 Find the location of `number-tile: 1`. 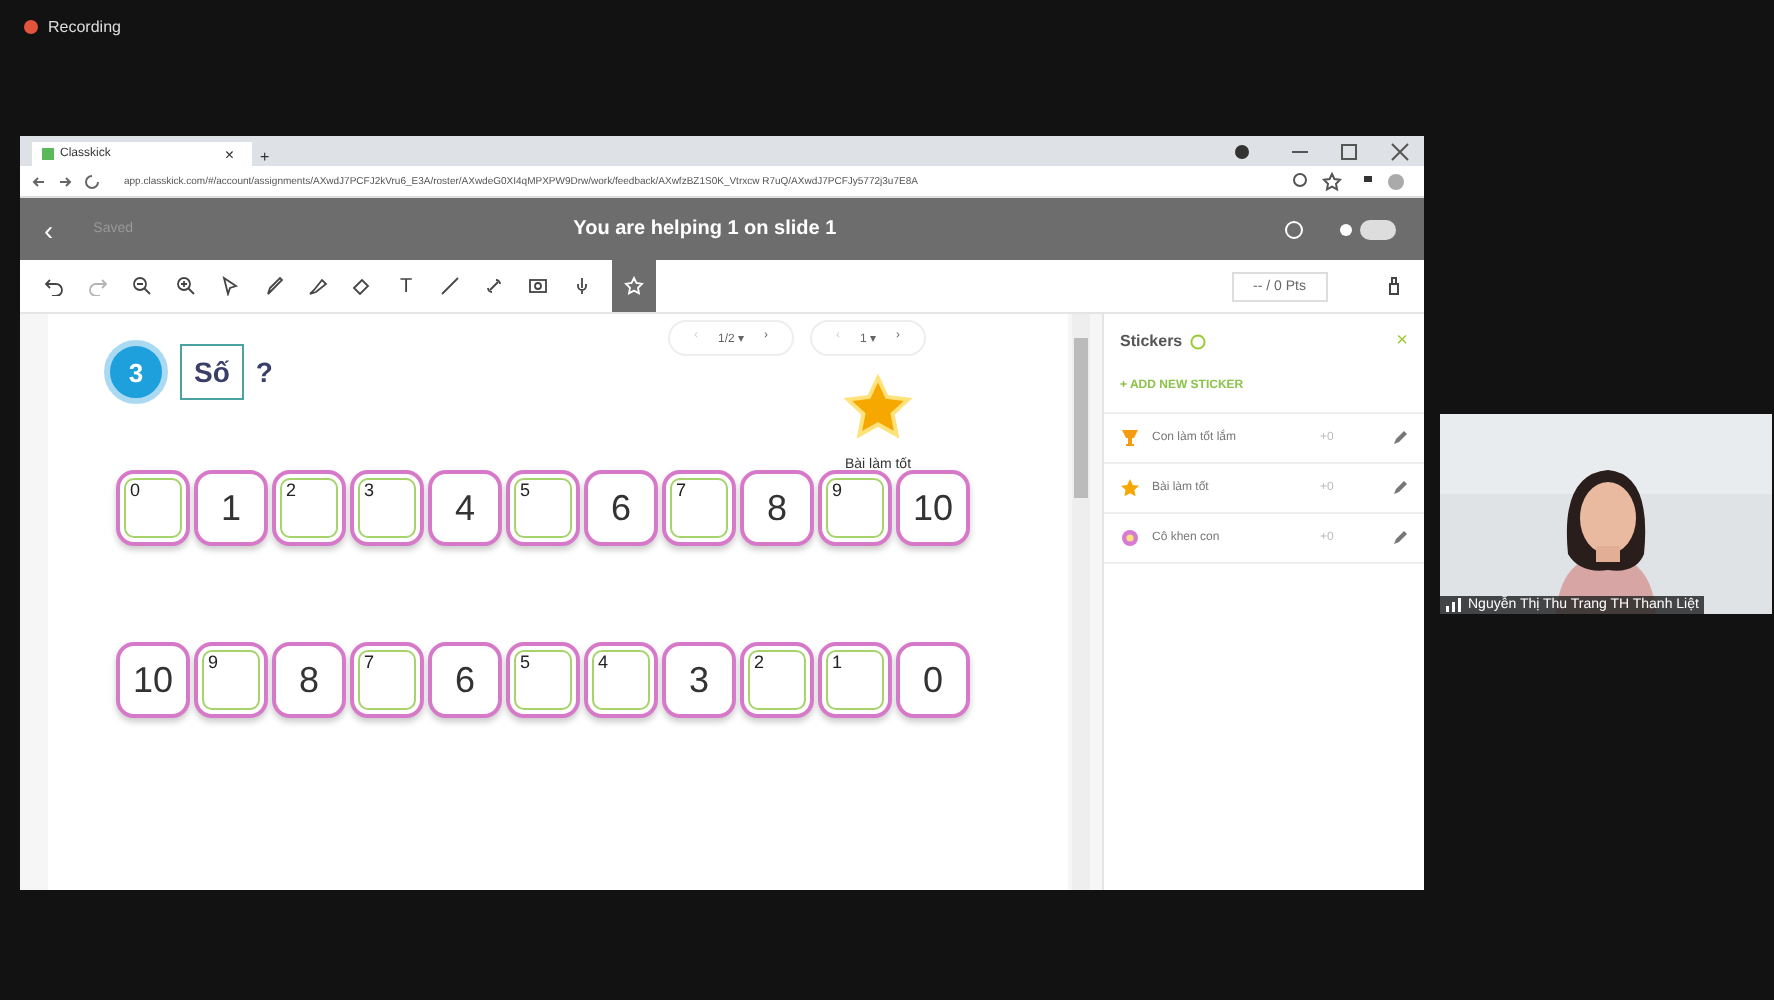

number-tile: 1 is located at coordinates (231, 508).